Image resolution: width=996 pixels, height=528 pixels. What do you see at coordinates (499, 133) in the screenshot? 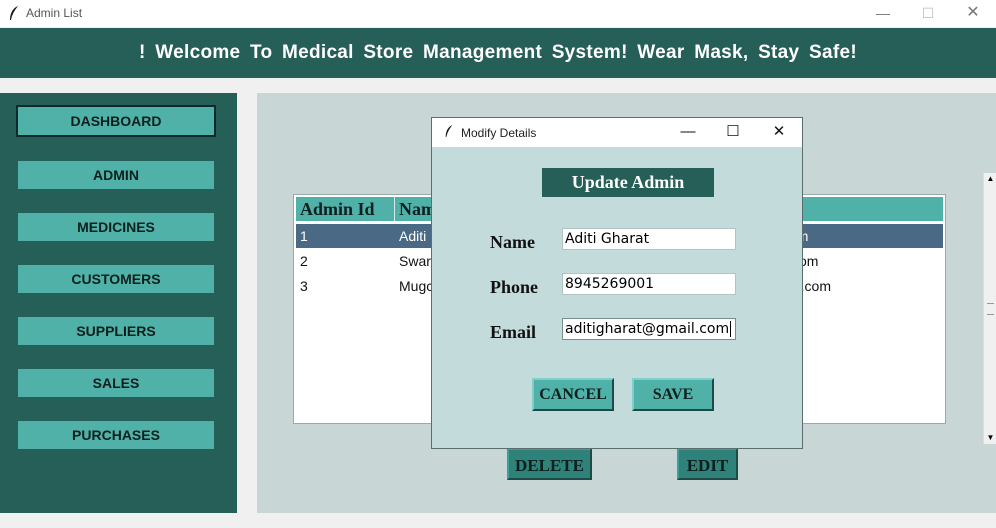
I see `dialog-title: Modify Details` at bounding box center [499, 133].